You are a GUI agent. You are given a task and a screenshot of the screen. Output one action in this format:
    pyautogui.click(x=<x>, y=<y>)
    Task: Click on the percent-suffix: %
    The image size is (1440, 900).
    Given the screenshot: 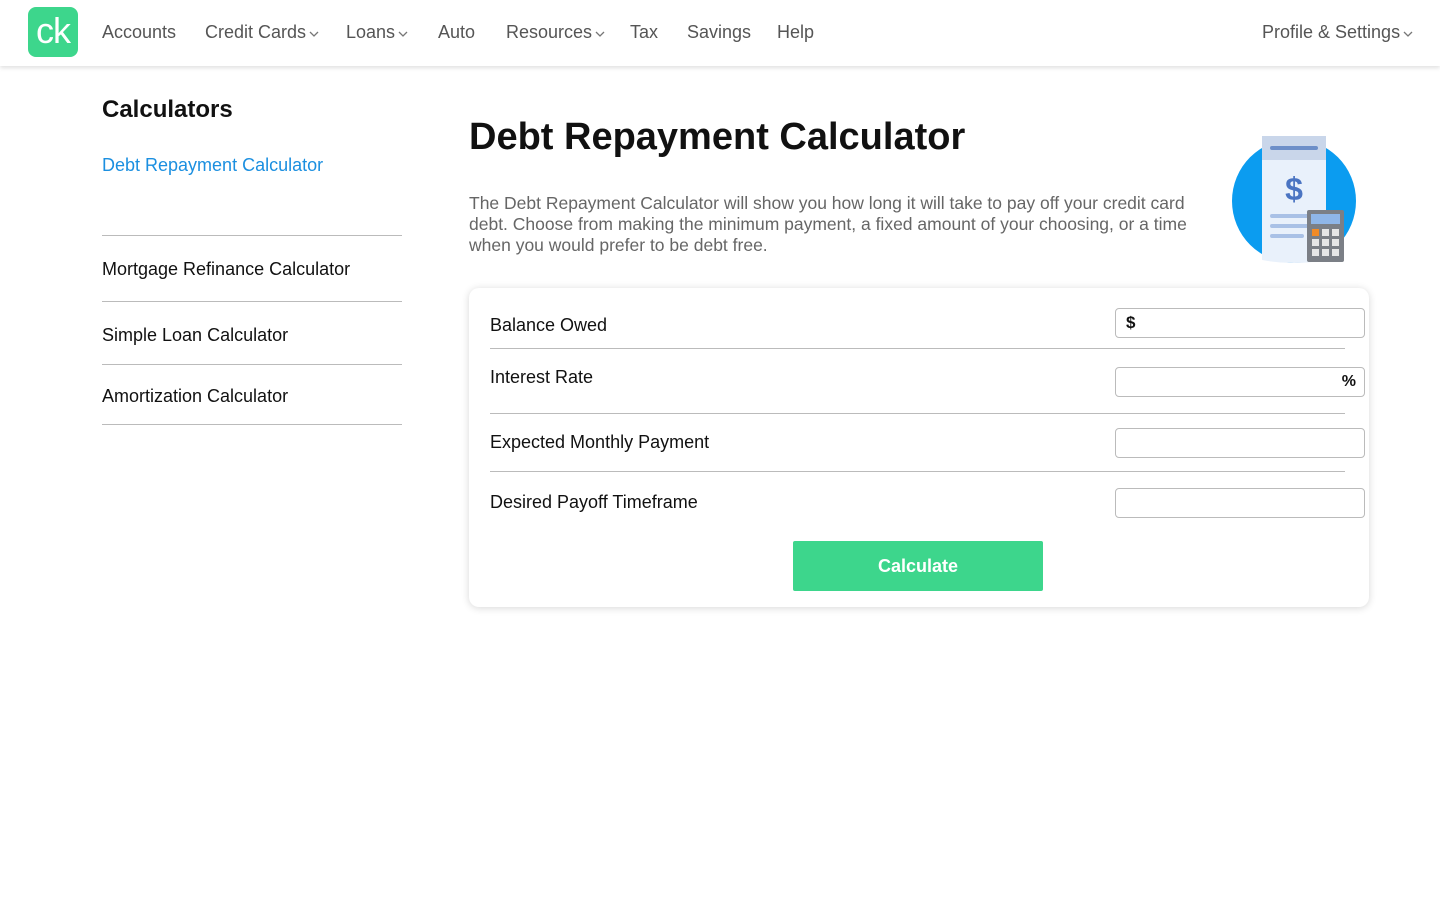 What is the action you would take?
    pyautogui.click(x=1348, y=381)
    